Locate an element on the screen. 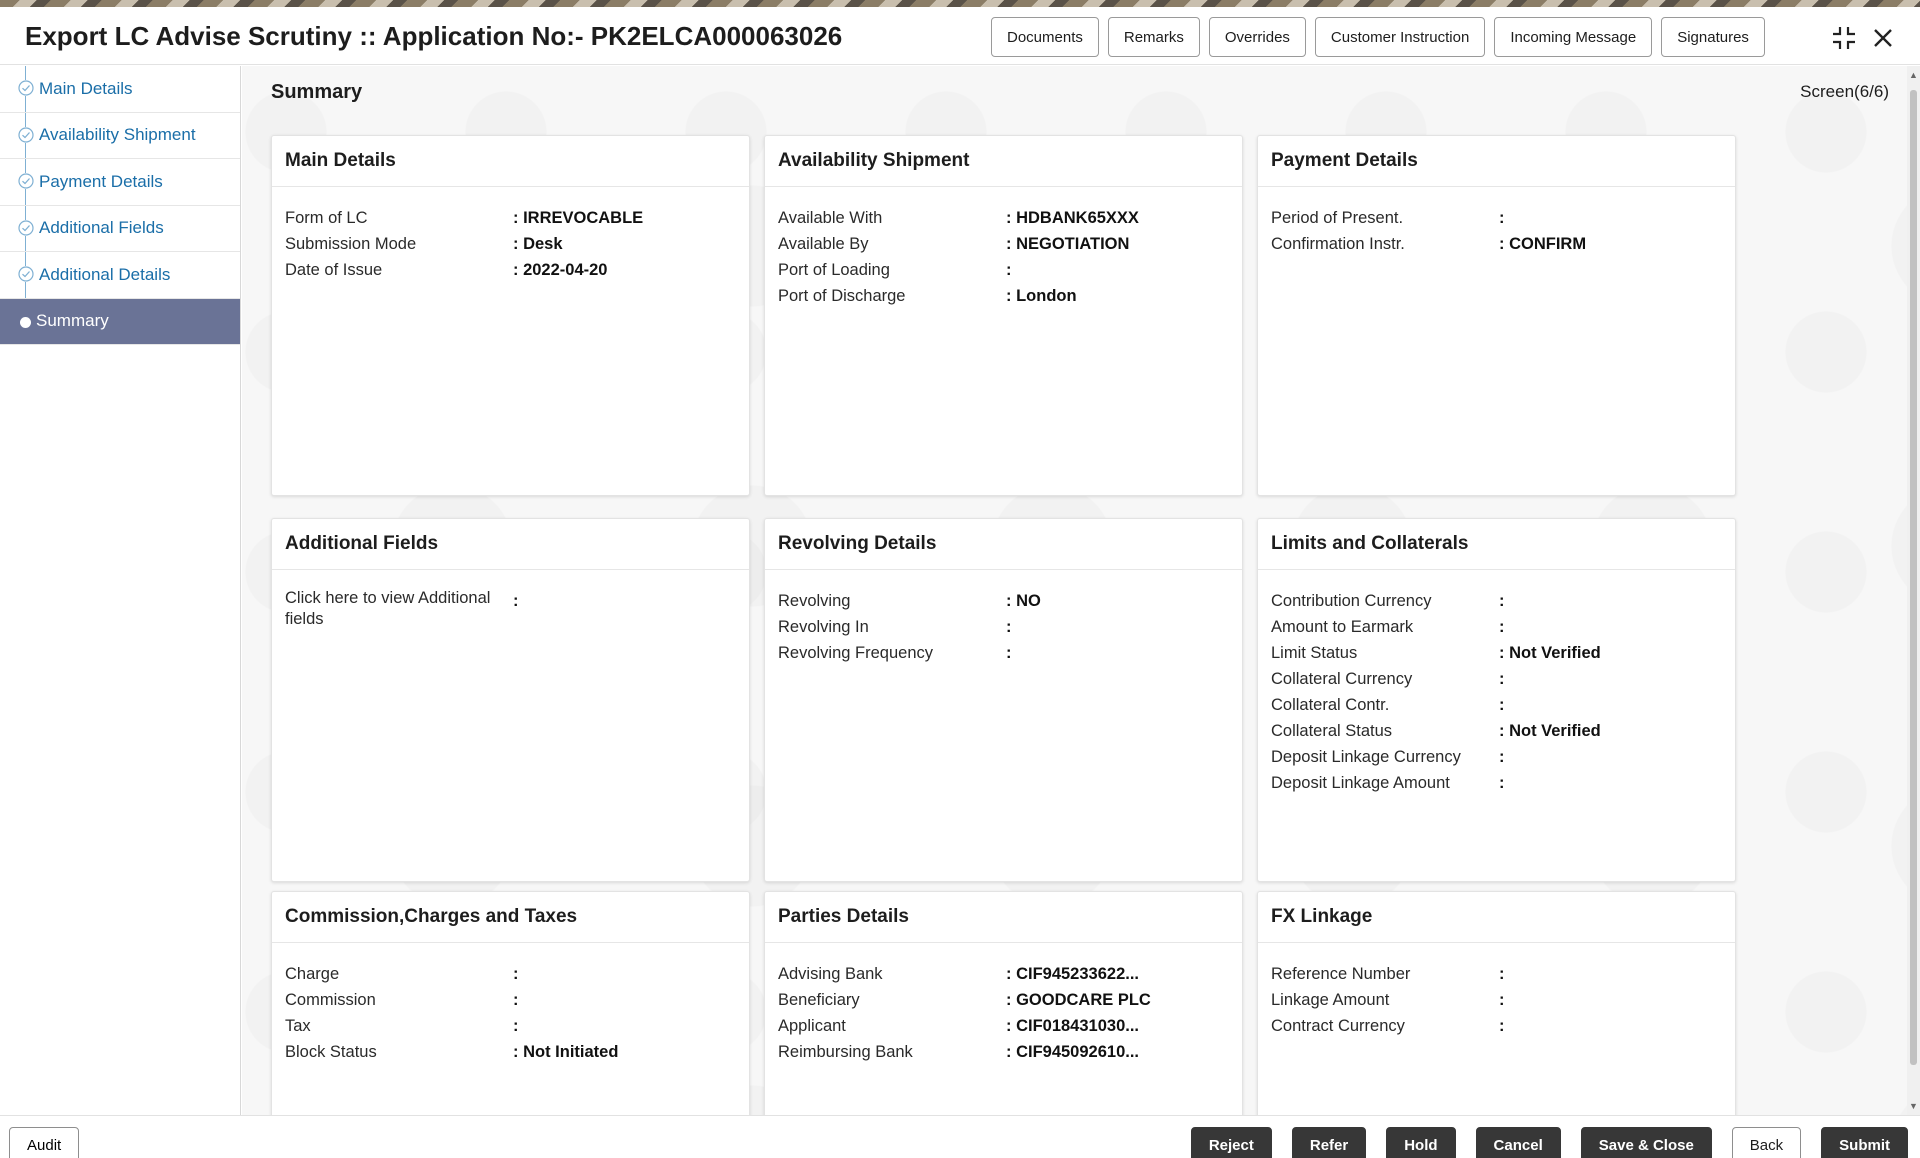  signatures-button: Signatures is located at coordinates (1713, 37).